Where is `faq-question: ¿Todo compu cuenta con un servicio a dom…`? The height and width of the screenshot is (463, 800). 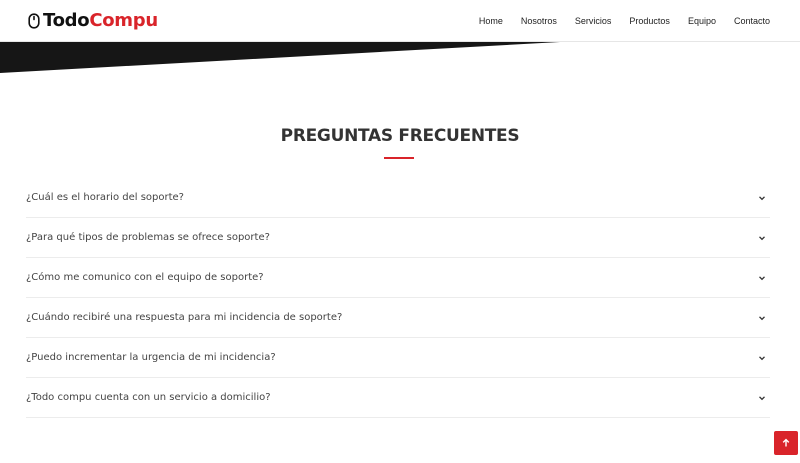
faq-question: ¿Todo compu cuenta con un servicio a dom… is located at coordinates (148, 397).